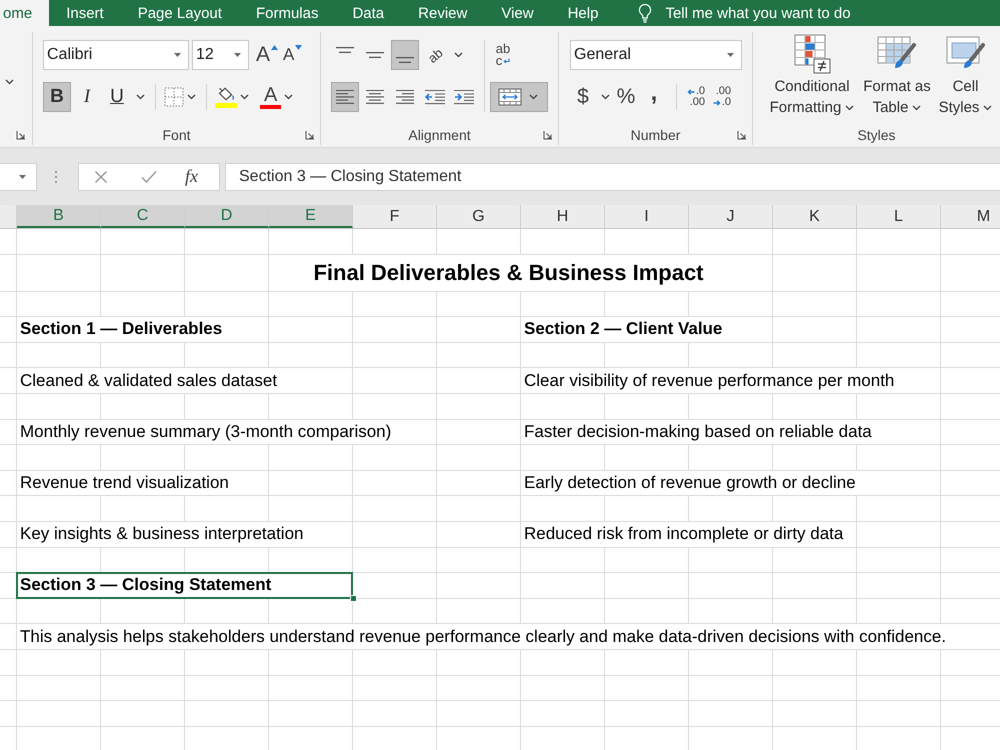  Describe the element at coordinates (563, 216) in the screenshot. I see `column-header: H` at that location.